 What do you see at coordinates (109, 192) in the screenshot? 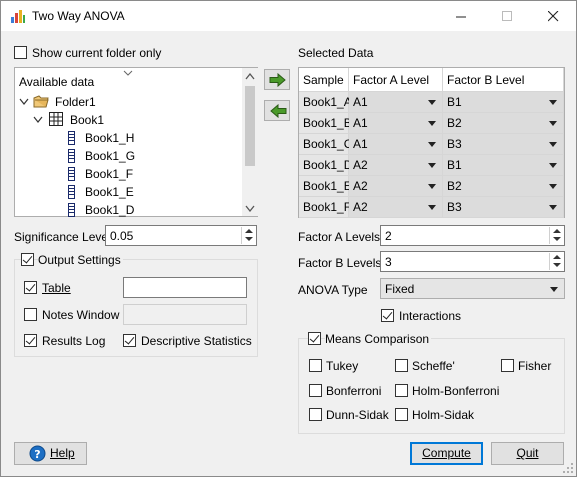
I see `tree-item-sheet: Book1_E` at bounding box center [109, 192].